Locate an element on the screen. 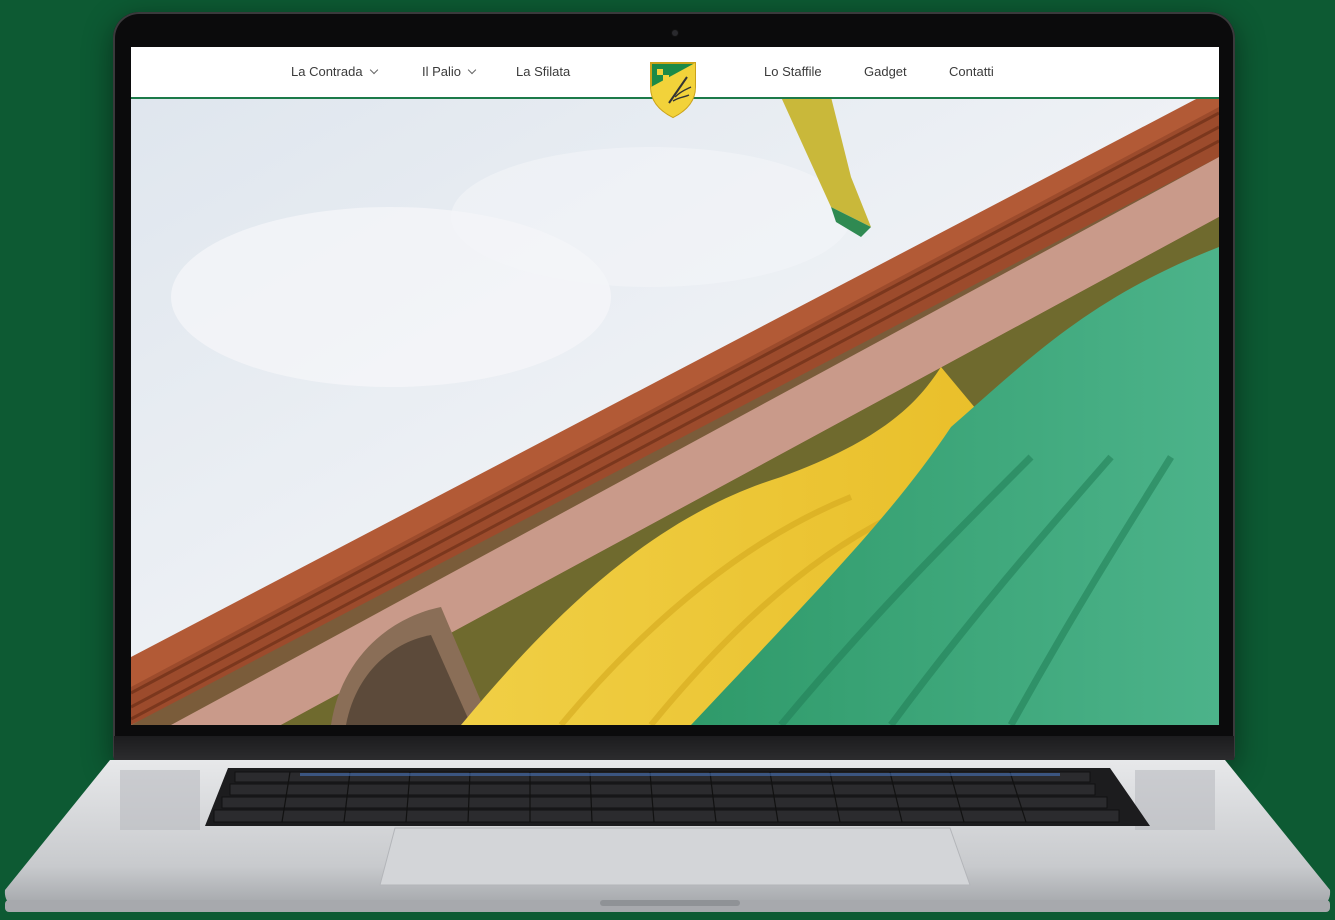  nav-item-la-contrada: La Contrada is located at coordinates (334, 72).